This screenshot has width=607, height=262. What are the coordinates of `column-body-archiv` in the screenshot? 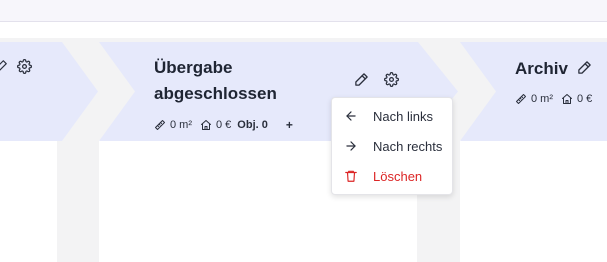 It's located at (533, 201).